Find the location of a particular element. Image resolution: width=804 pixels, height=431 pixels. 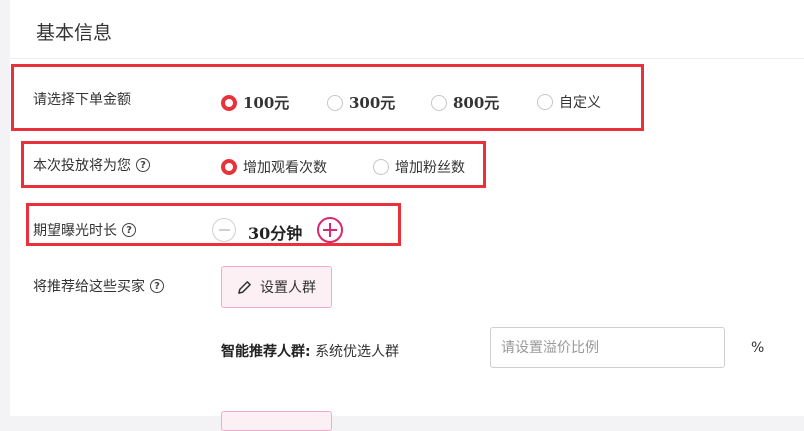

audience-label: 将推荐给这些买家 ? is located at coordinates (98, 286).